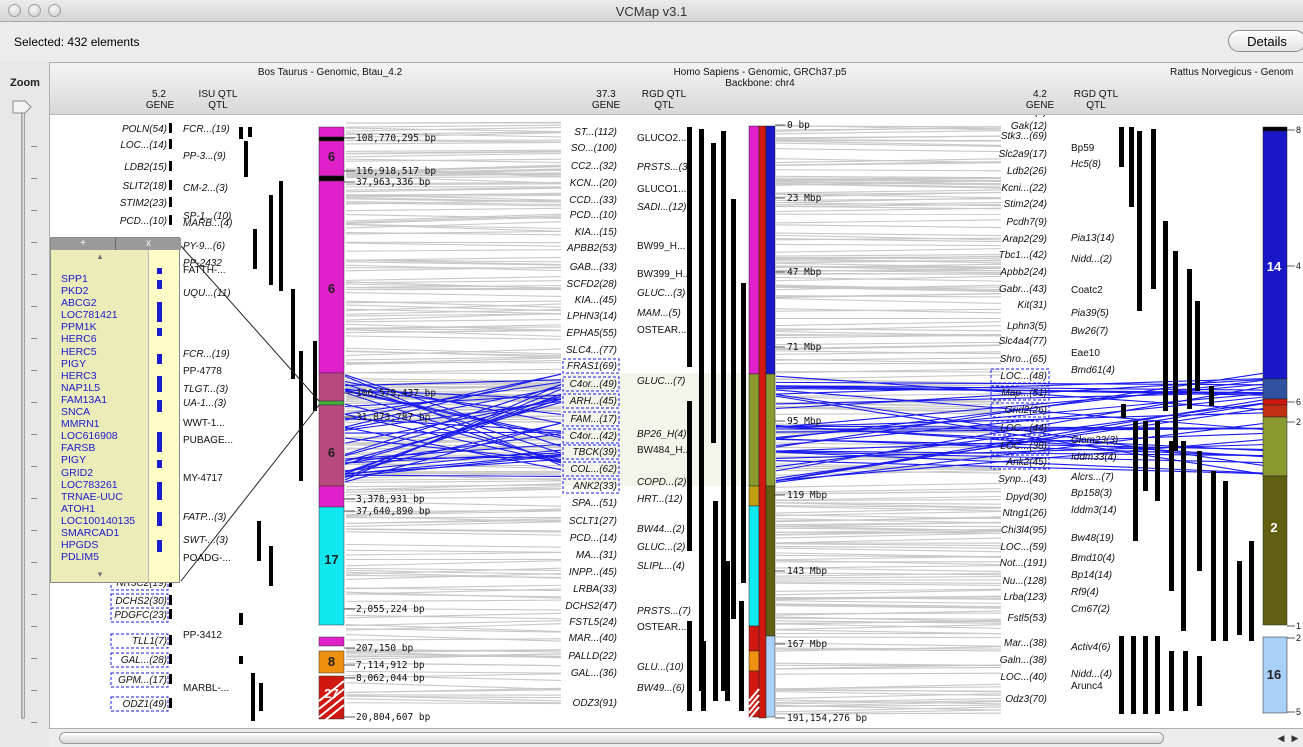  What do you see at coordinates (593, 183) in the screenshot?
I see `human-gene-label: KCN...(20)` at bounding box center [593, 183].